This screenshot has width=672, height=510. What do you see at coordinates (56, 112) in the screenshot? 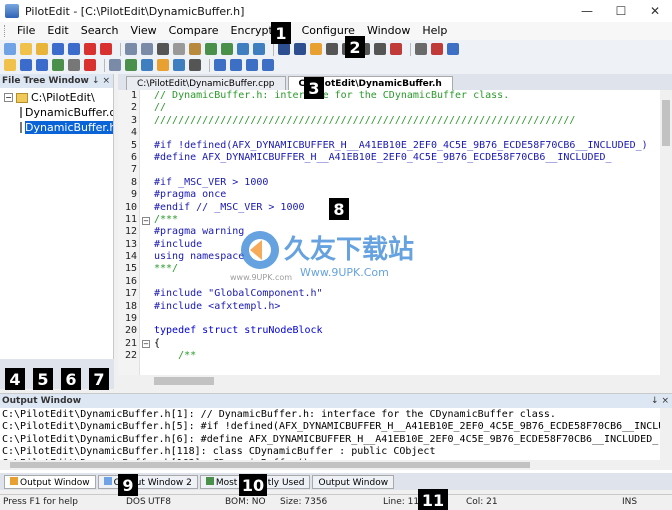
I see `tree-item-cpp: DynamicBuffer.cpp` at bounding box center [56, 112].